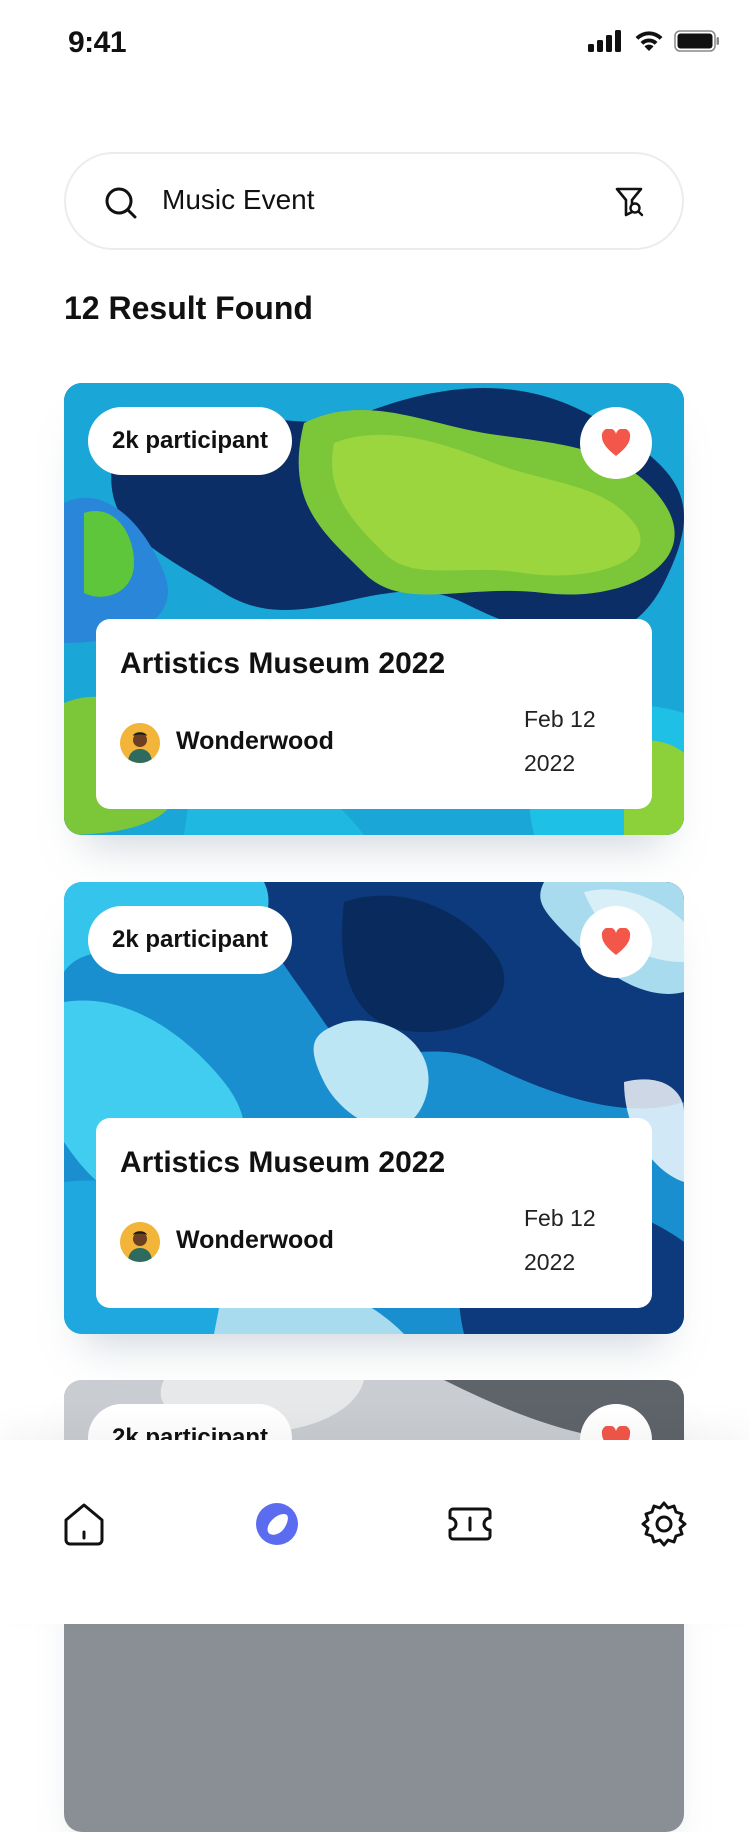  I want to click on status-time: 9:41, so click(97, 42).